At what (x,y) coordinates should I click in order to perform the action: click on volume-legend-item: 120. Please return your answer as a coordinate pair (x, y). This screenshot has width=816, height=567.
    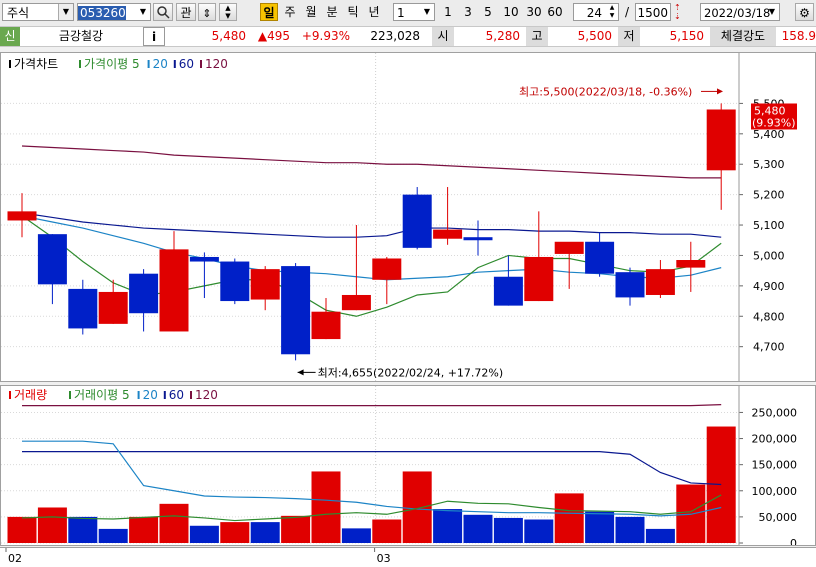
    Looking at the image, I should click on (206, 395).